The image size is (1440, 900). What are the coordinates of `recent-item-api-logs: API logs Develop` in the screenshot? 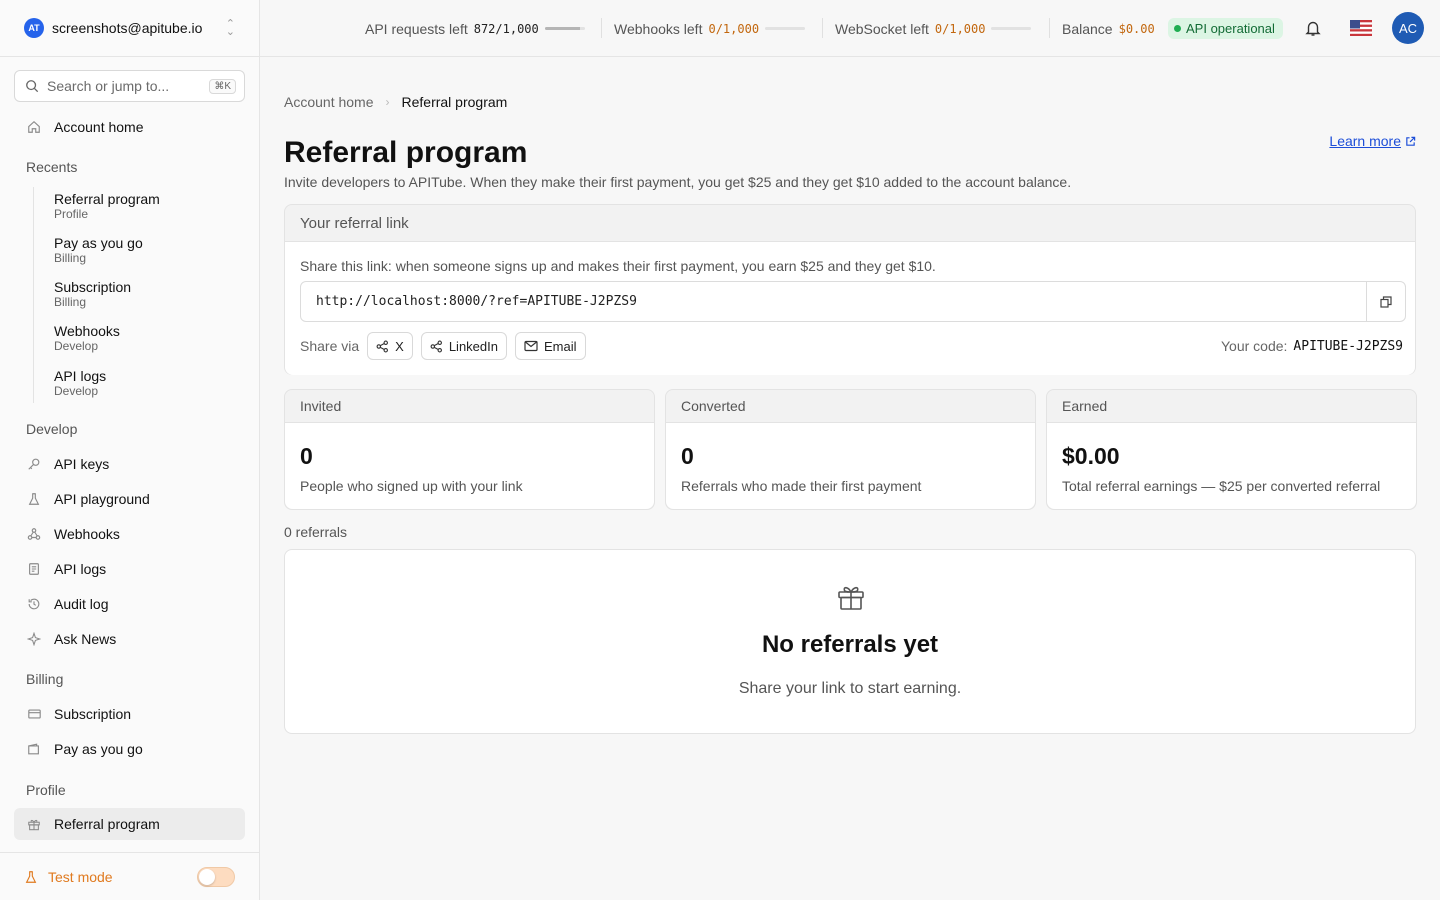 It's located at (80, 383).